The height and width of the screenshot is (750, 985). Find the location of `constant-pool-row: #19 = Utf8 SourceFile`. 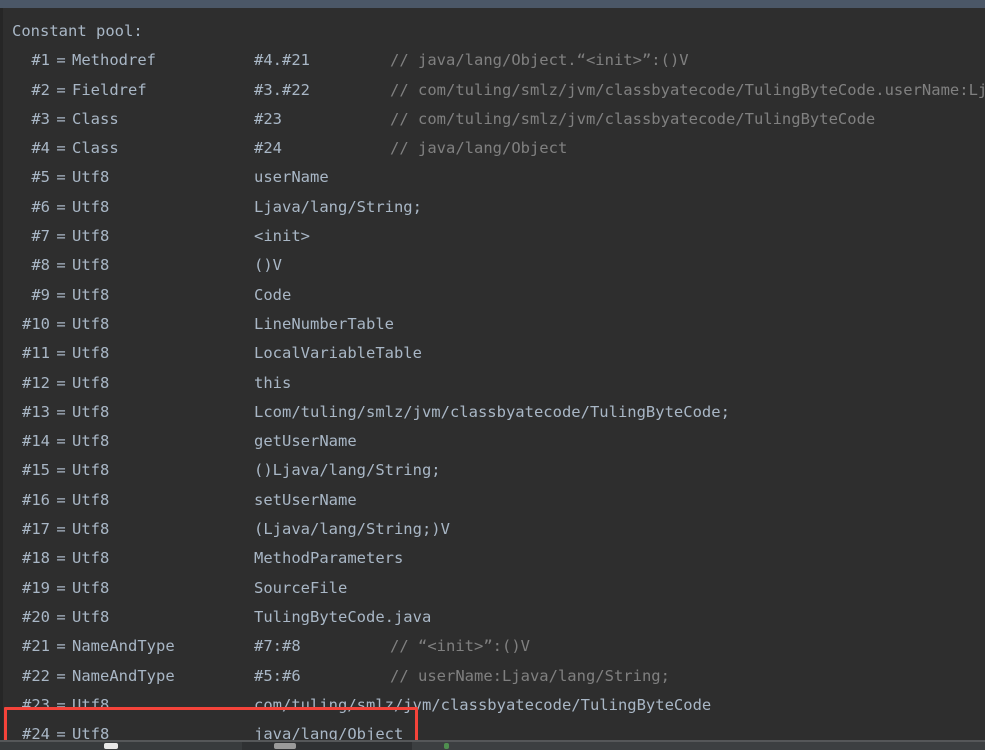

constant-pool-row: #19 = Utf8 SourceFile is located at coordinates (494, 588).